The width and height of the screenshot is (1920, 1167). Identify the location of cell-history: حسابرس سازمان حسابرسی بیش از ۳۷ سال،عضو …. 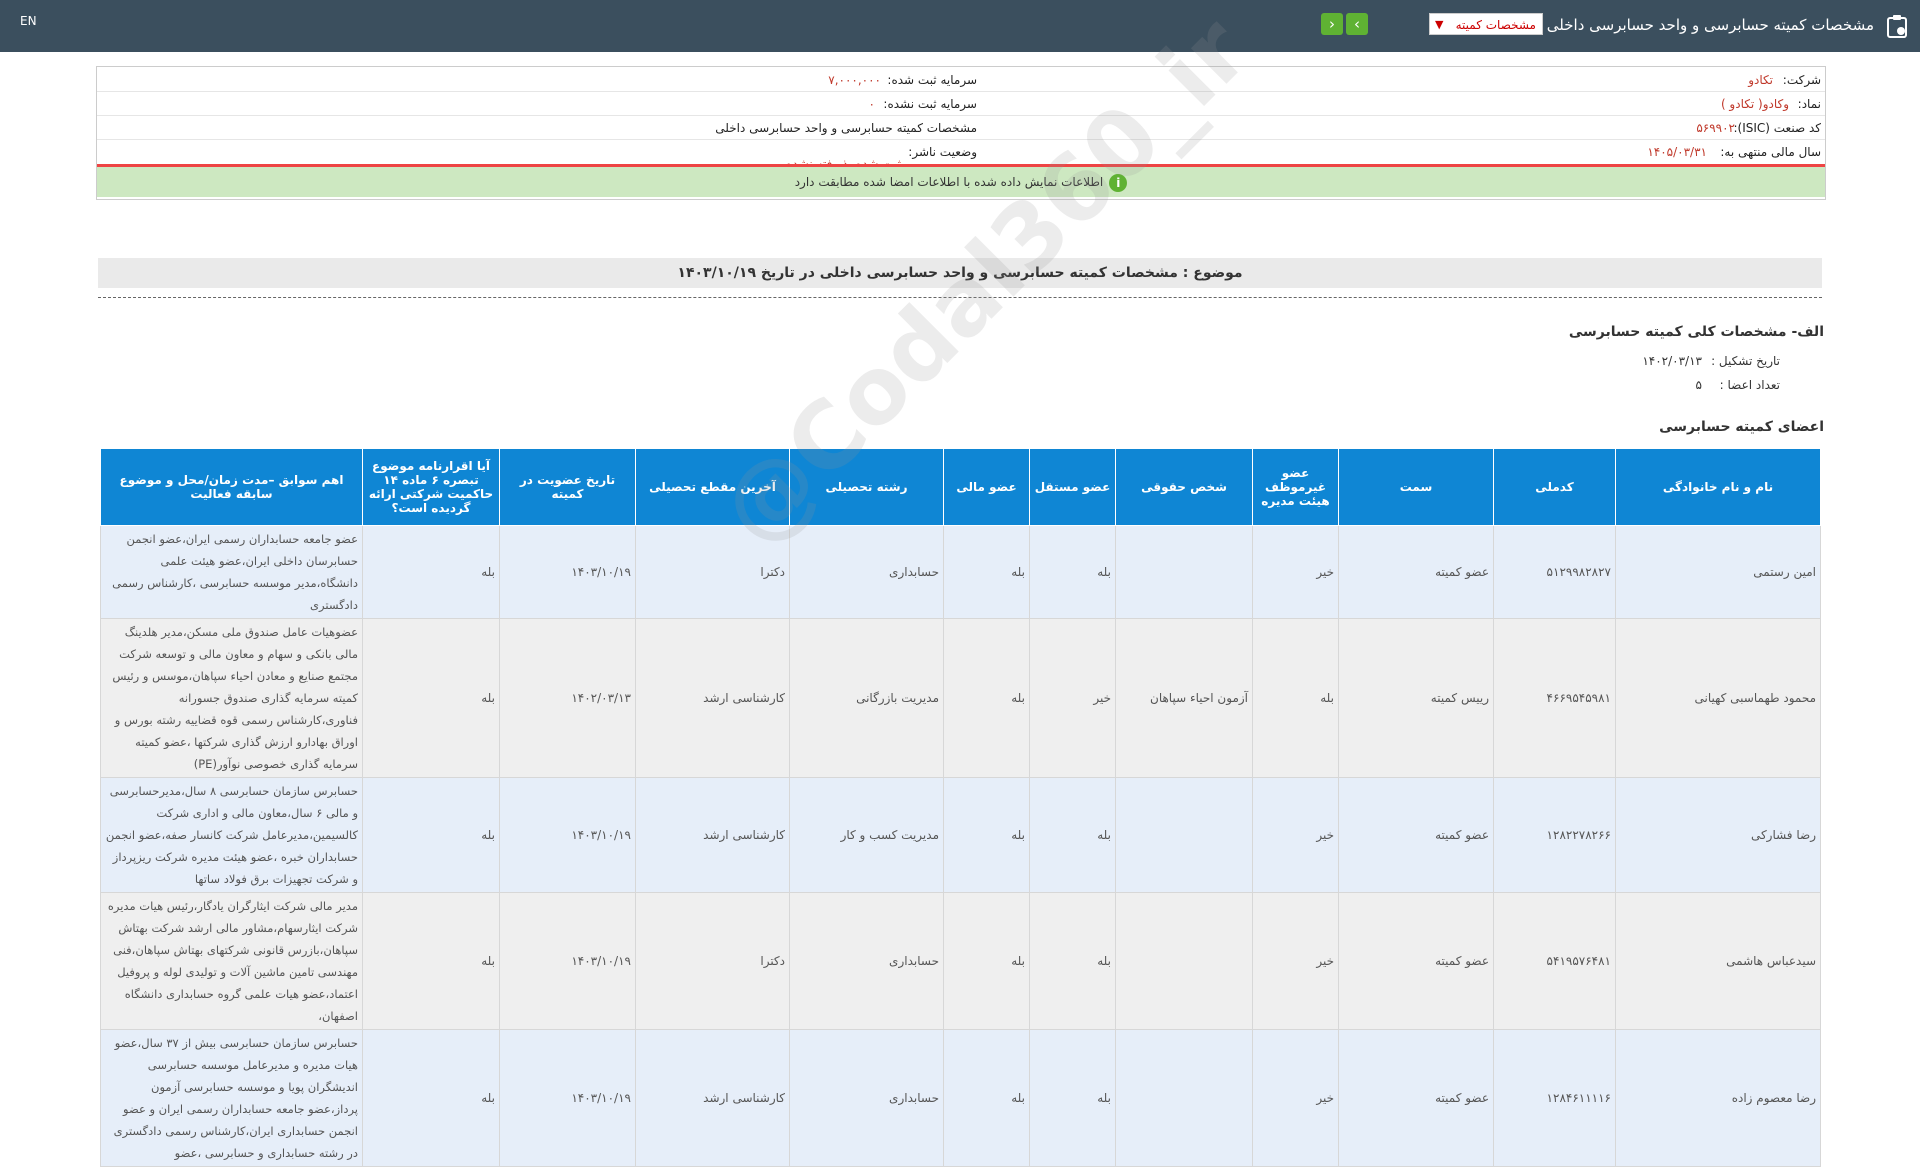
(231, 1098).